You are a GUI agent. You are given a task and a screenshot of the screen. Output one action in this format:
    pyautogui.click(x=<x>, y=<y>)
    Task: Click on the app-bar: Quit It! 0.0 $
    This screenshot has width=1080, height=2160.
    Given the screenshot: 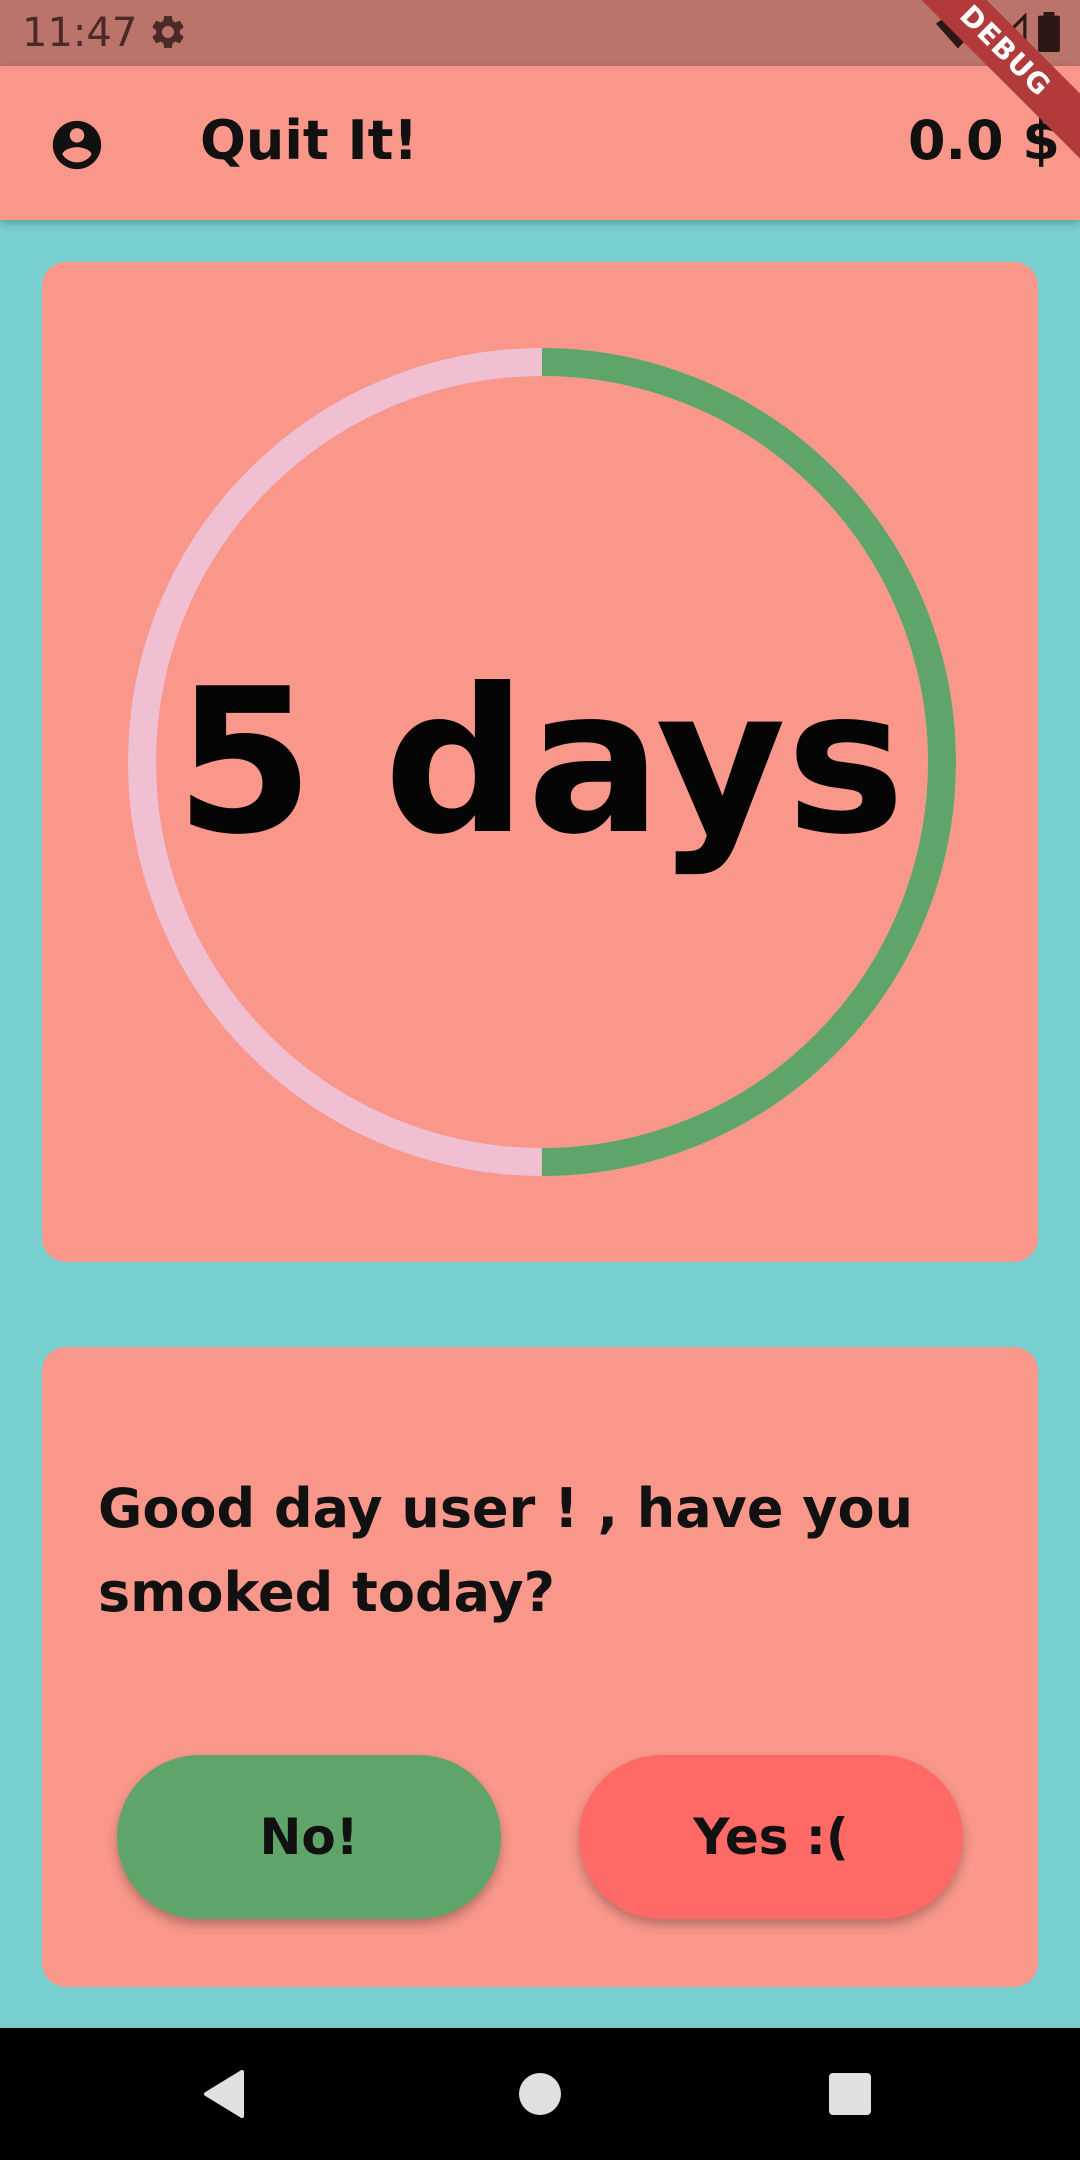 What is the action you would take?
    pyautogui.click(x=540, y=143)
    